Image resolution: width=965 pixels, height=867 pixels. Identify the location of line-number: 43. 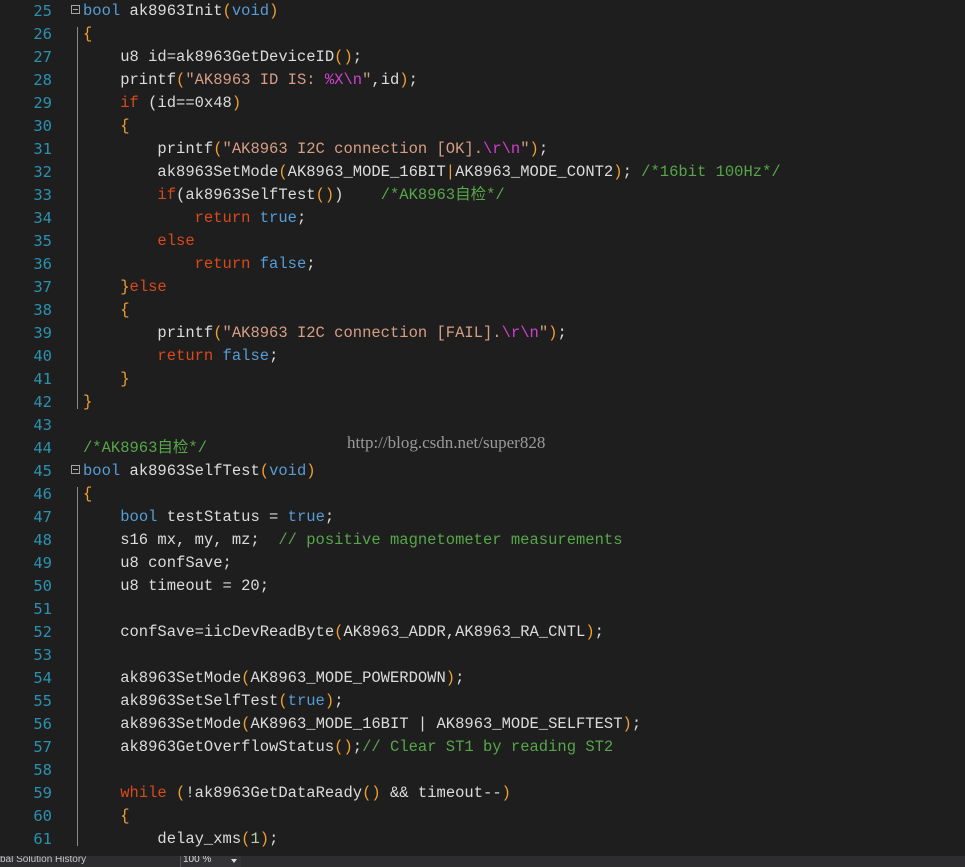
(42, 425).